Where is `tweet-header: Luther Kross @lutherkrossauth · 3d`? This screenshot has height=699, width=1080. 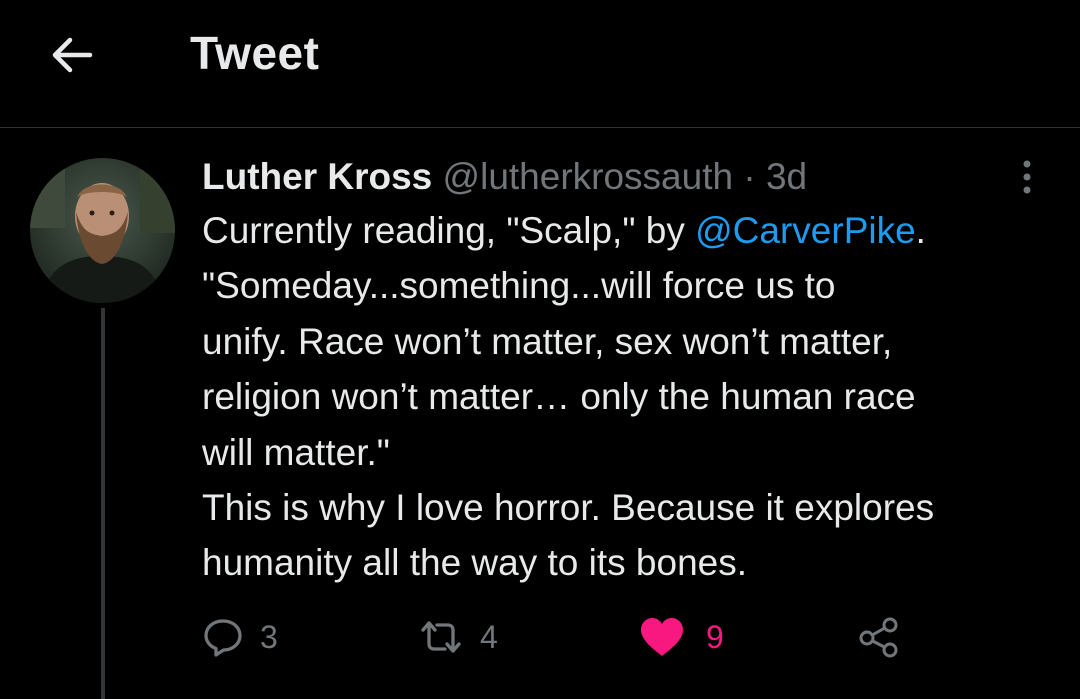 tweet-header: Luther Kross @lutherkrossauth · 3d is located at coordinates (504, 177).